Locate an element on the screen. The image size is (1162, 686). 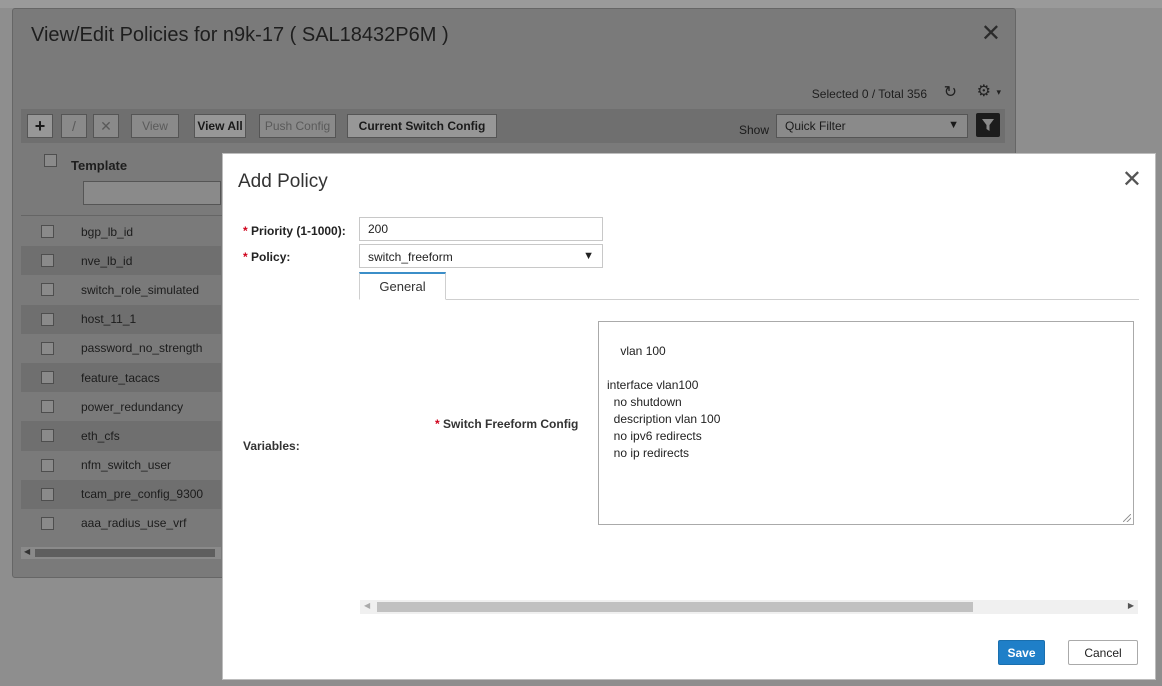
tab-general: General is located at coordinates (402, 286).